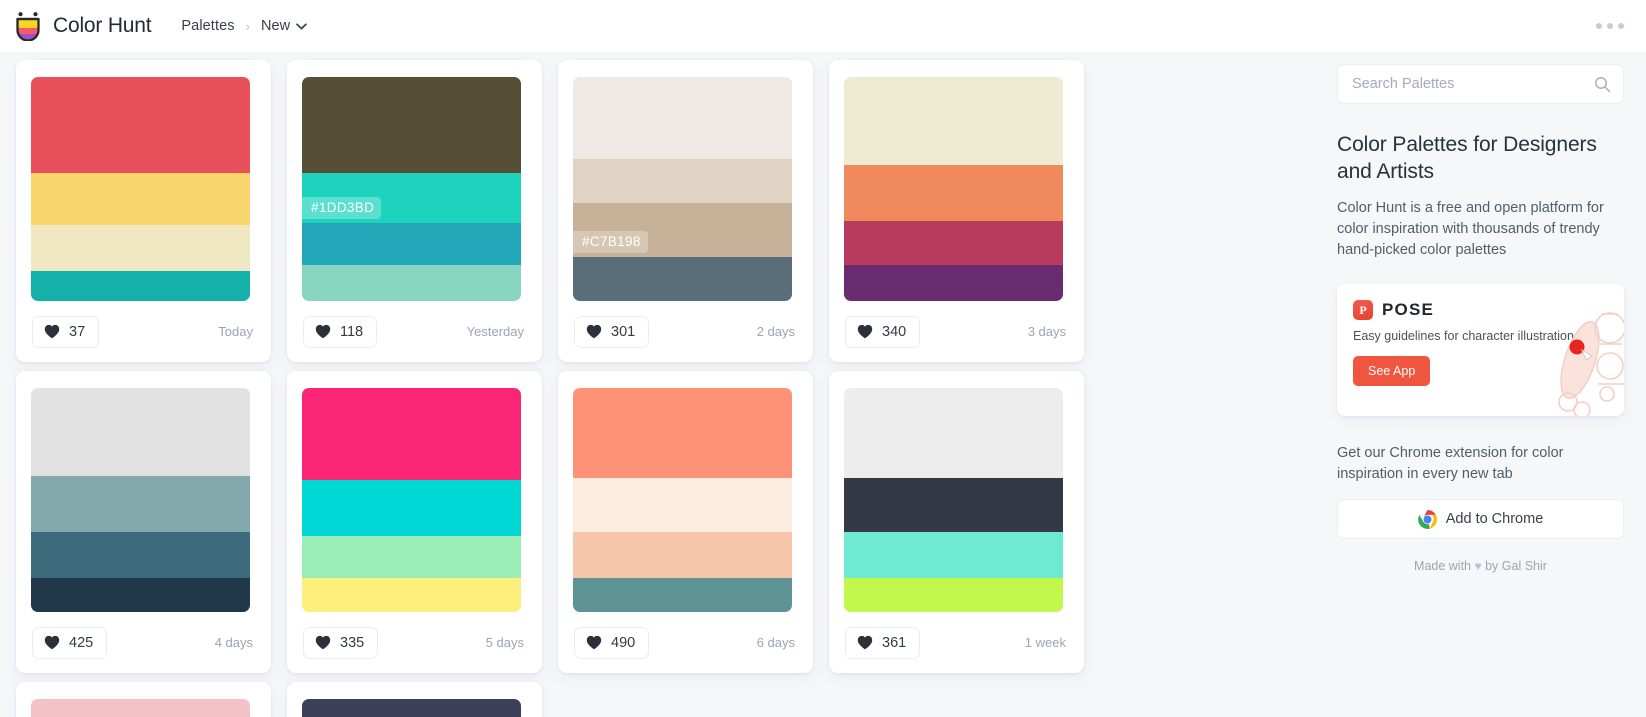 This screenshot has width=1646, height=717. Describe the element at coordinates (1516, 566) in the screenshot. I see `made-by-suffix: by Gal Shir` at that location.